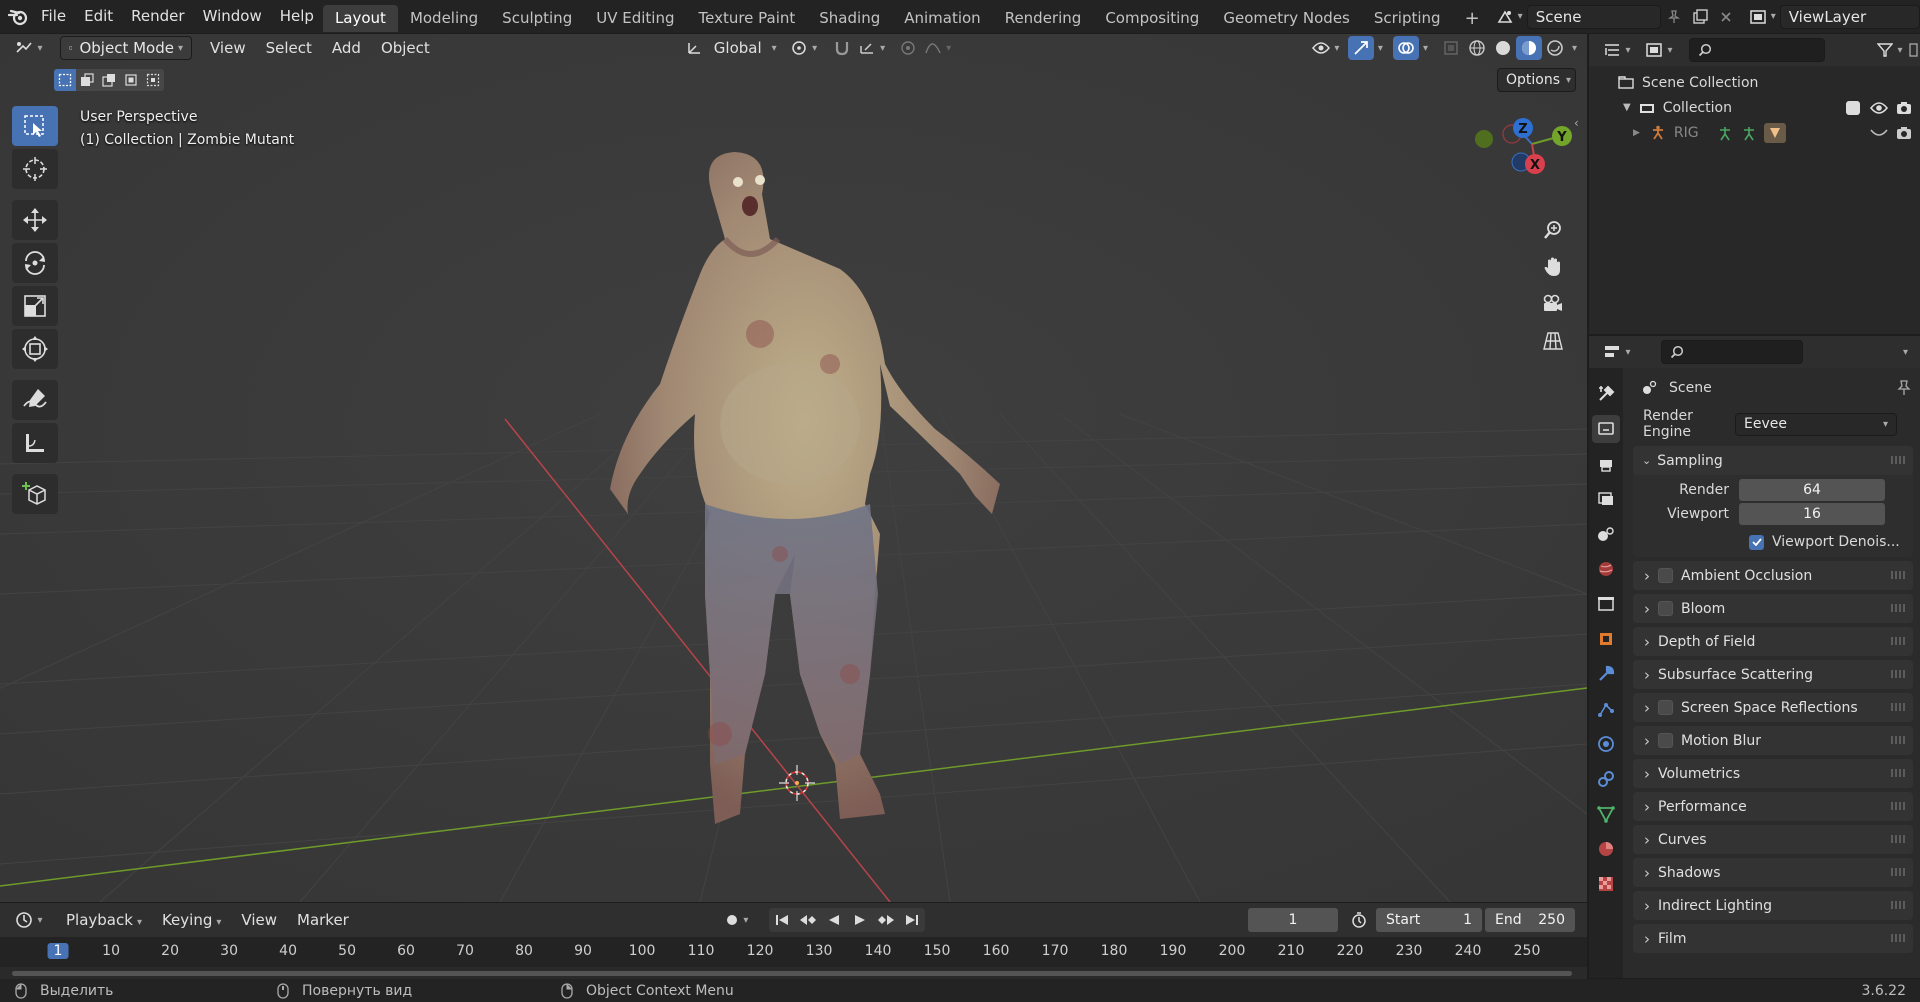 Image resolution: width=1920 pixels, height=1002 pixels. Describe the element at coordinates (126, 48) in the screenshot. I see `mode-selector: Object Mode ▾` at that location.